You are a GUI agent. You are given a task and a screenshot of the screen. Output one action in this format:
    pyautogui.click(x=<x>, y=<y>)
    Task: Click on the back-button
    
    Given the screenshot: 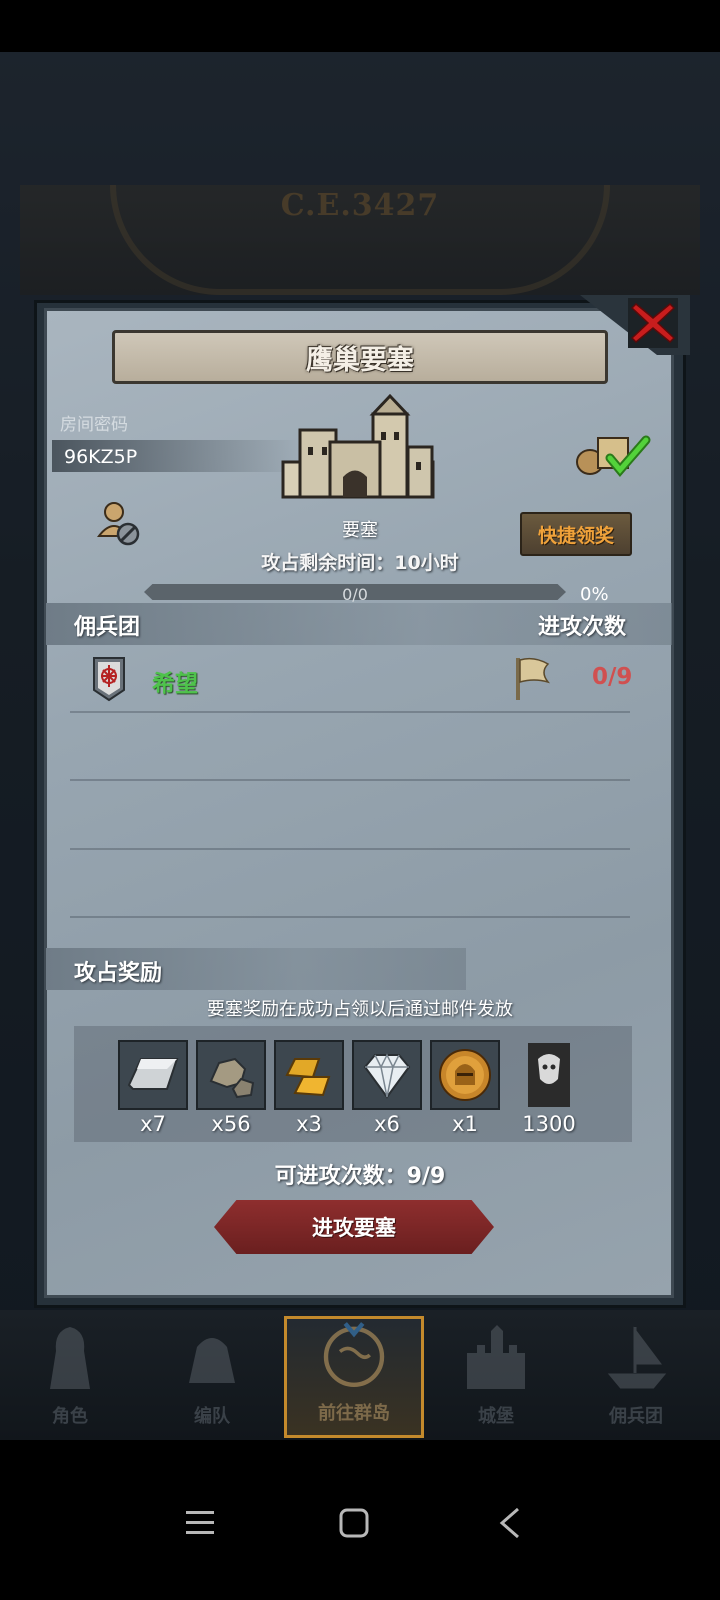 What is the action you would take?
    pyautogui.click(x=510, y=1523)
    